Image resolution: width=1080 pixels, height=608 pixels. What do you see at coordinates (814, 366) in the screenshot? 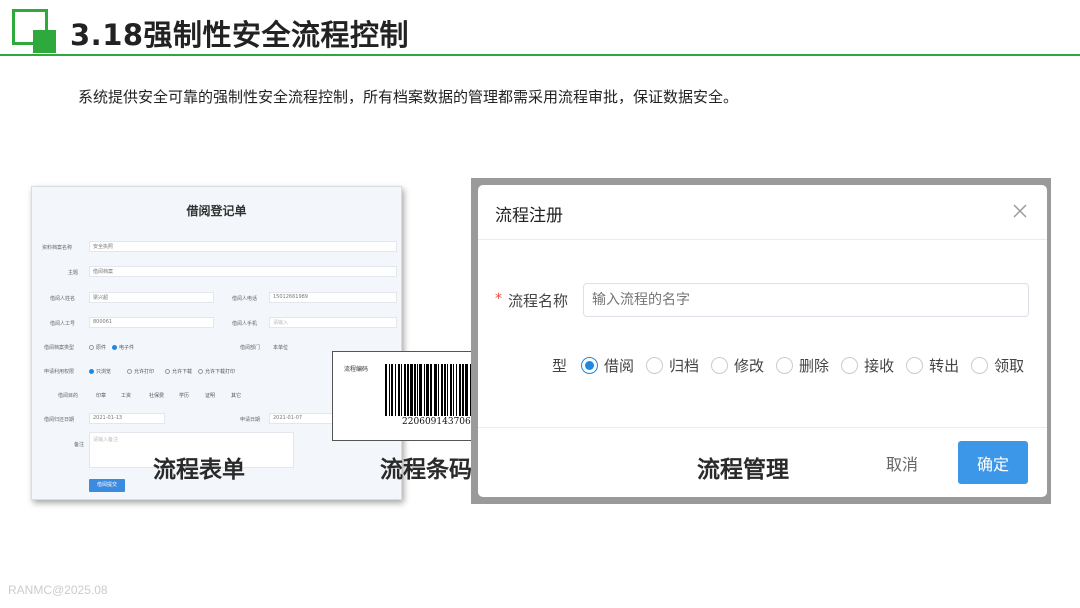
I see `radio-label: 删除` at bounding box center [814, 366].